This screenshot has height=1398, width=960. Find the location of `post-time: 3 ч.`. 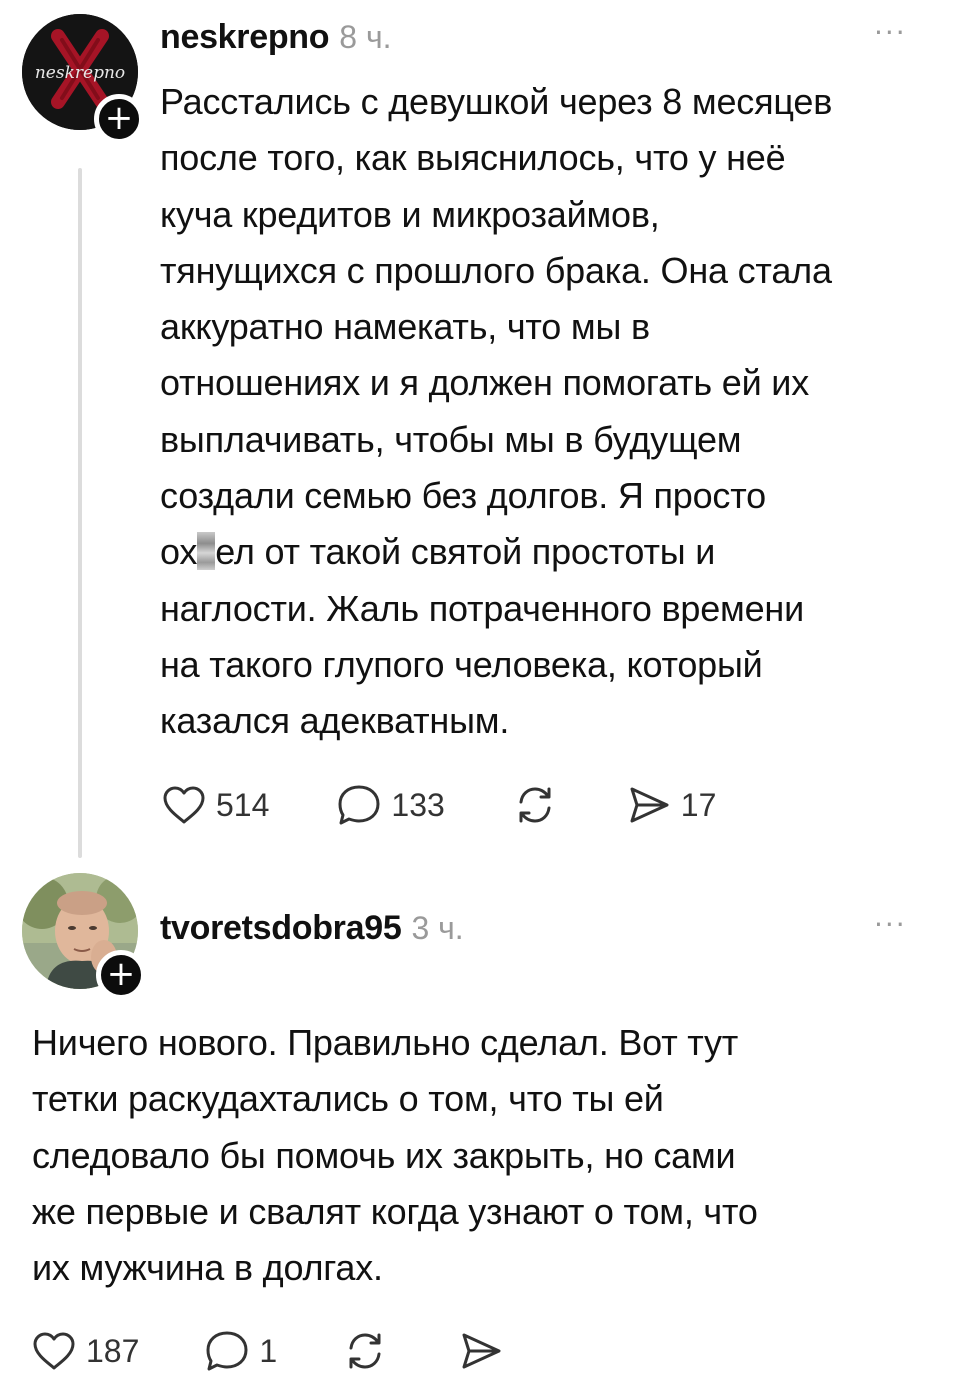

post-time: 3 ч. is located at coordinates (437, 928).